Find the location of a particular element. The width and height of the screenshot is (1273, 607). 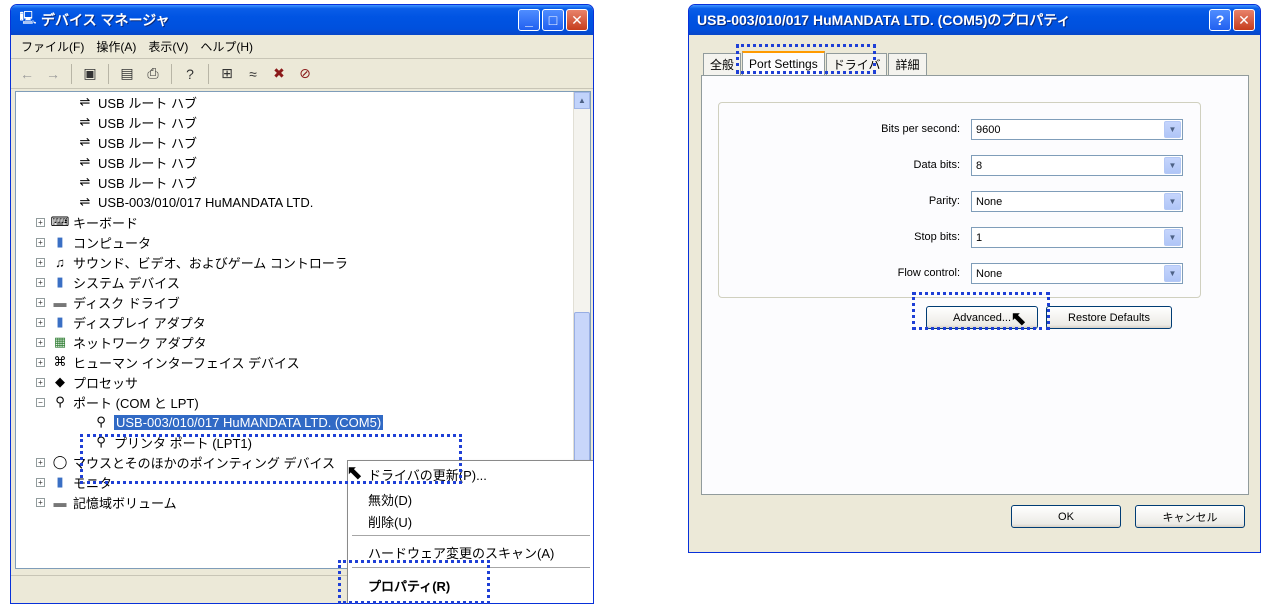

tab-details: 詳細 is located at coordinates (907, 64).